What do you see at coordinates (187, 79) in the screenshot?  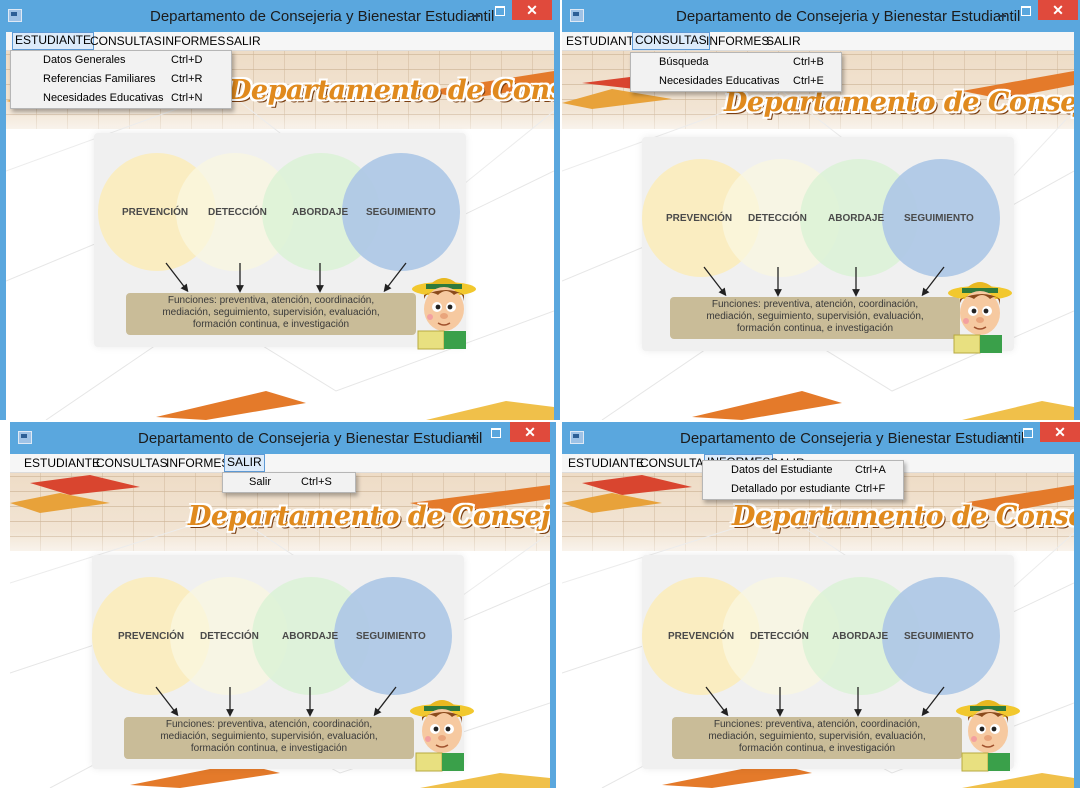 I see `menu-item-shortcut: Ctrl+R` at bounding box center [187, 79].